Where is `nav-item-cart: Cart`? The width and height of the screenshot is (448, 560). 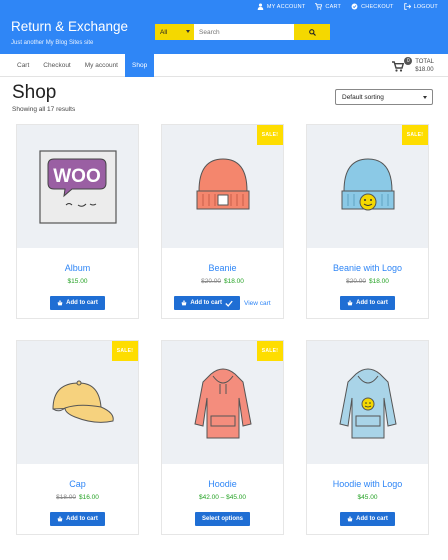 nav-item-cart: Cart is located at coordinates (23, 65).